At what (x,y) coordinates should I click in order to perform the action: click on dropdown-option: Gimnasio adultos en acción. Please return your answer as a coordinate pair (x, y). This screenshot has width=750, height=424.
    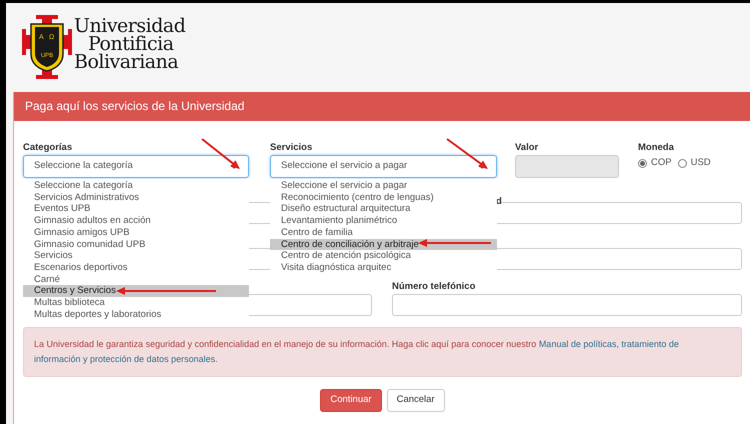
    Looking at the image, I should click on (136, 221).